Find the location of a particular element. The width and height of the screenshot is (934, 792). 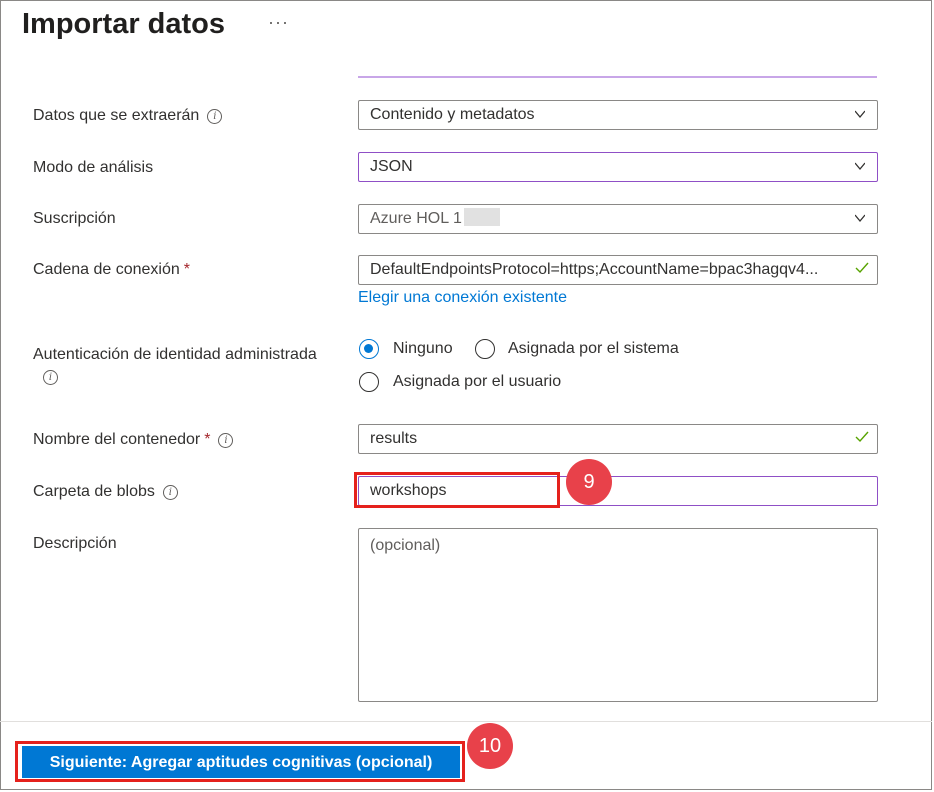

description-label: Descripción is located at coordinates (75, 543).